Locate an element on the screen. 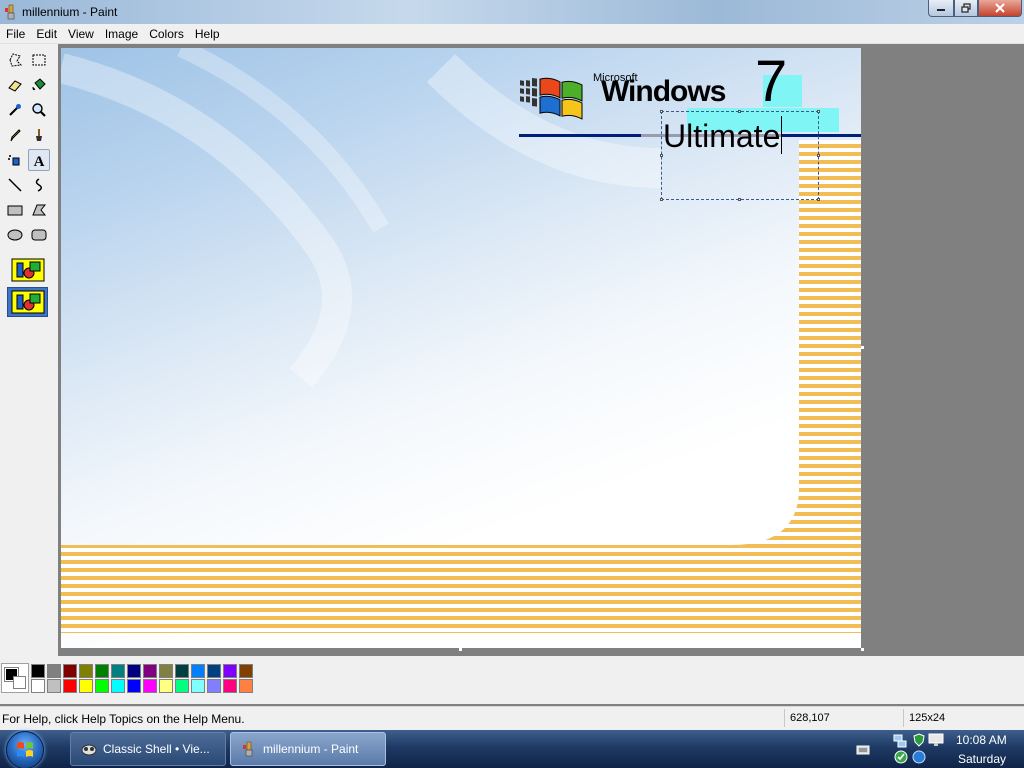  pencil-icon is located at coordinates (15, 135).